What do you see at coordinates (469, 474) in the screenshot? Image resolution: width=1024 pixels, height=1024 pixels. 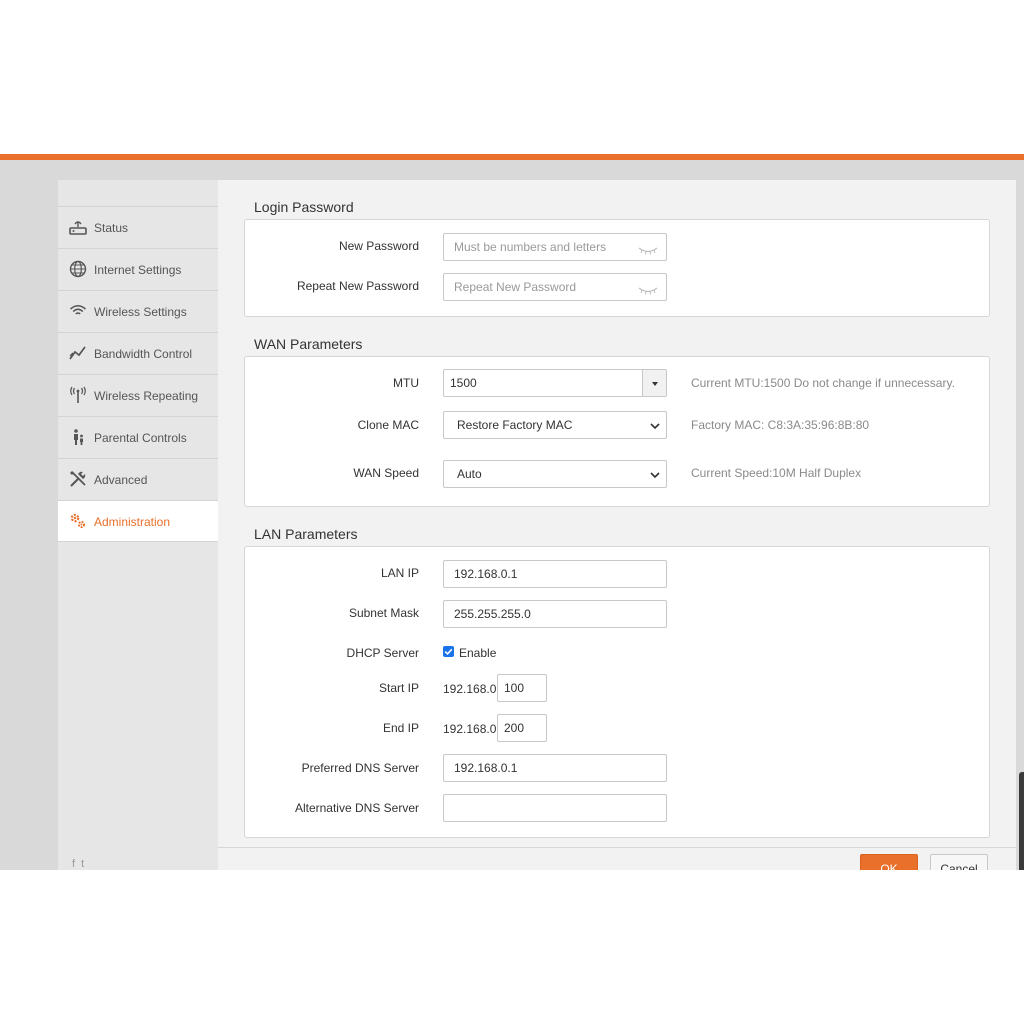 I see `wan-speed-value: Auto` at bounding box center [469, 474].